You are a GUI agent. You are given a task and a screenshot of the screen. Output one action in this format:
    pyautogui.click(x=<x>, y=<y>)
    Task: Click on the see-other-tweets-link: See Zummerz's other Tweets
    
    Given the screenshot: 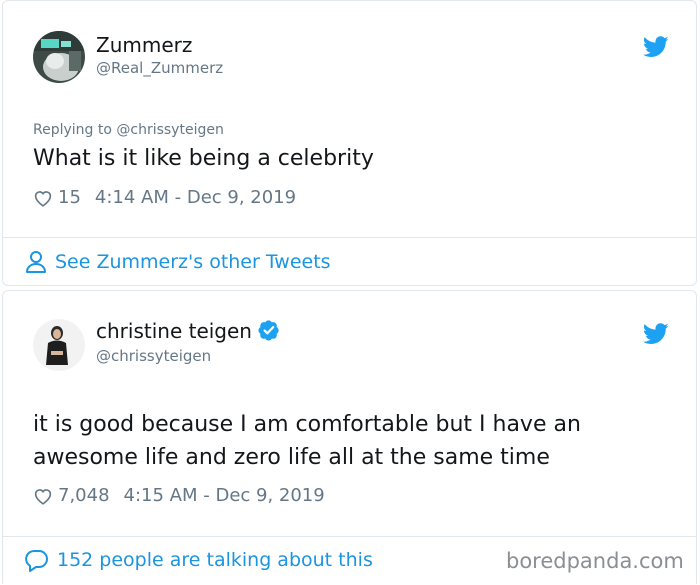 What is the action you would take?
    pyautogui.click(x=178, y=262)
    